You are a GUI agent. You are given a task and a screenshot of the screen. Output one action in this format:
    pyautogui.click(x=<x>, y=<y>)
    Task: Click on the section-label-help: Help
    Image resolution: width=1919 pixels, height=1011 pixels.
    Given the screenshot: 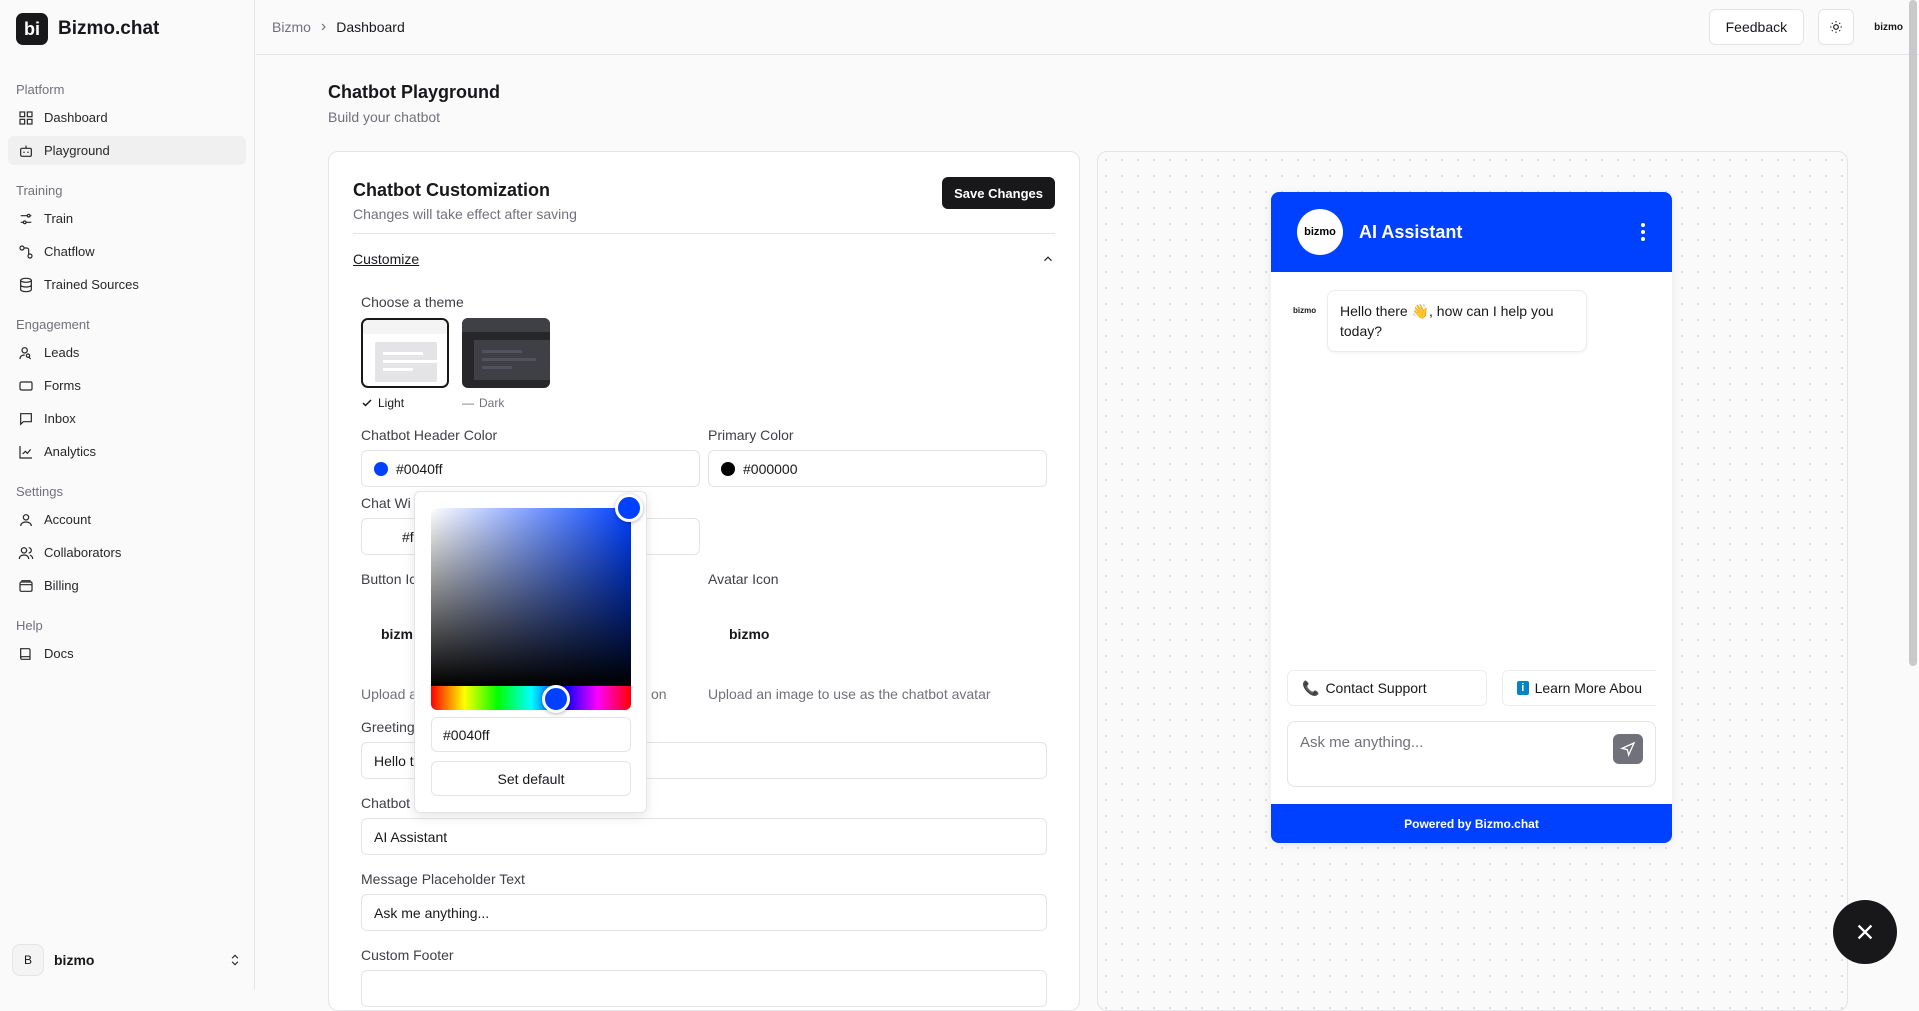 What is the action you would take?
    pyautogui.click(x=29, y=625)
    